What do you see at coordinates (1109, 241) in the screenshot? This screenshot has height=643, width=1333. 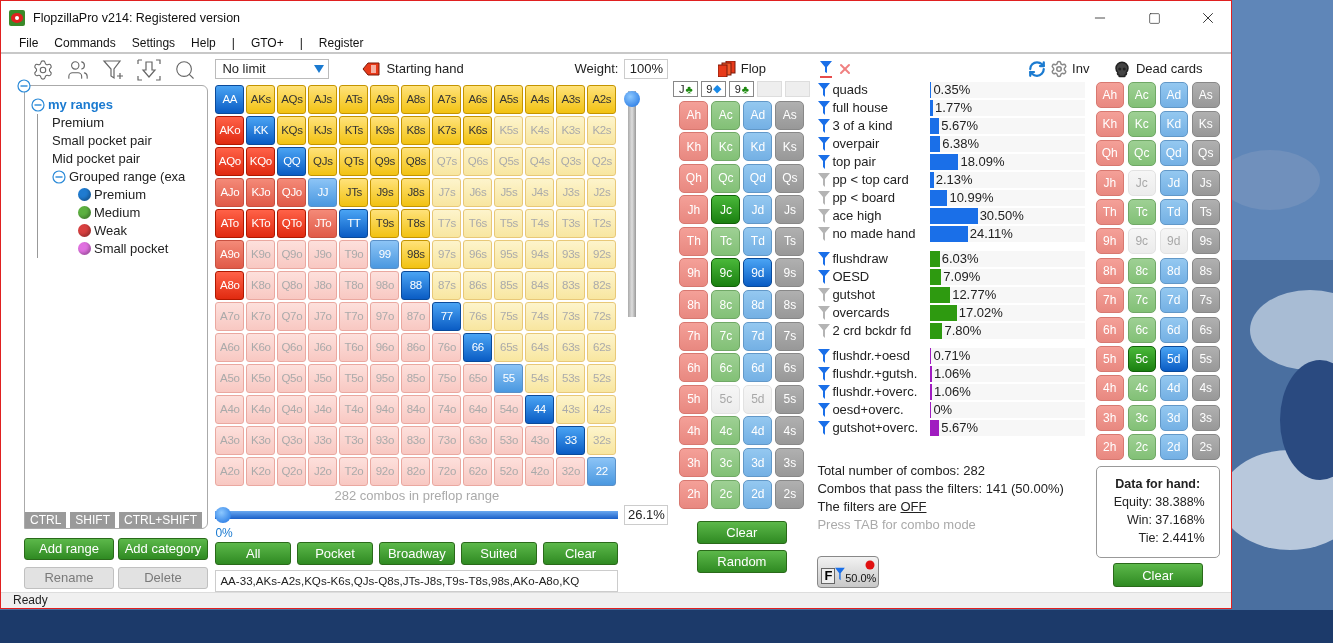 I see `card-button: 9h` at bounding box center [1109, 241].